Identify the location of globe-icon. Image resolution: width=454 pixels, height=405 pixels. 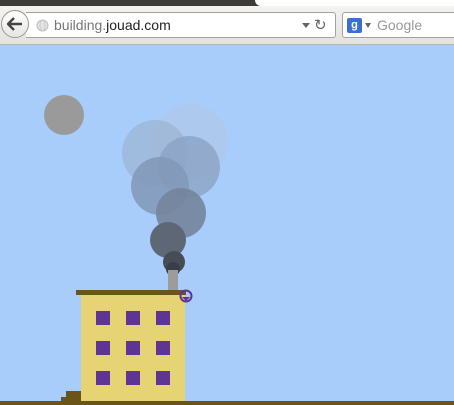
(42, 25).